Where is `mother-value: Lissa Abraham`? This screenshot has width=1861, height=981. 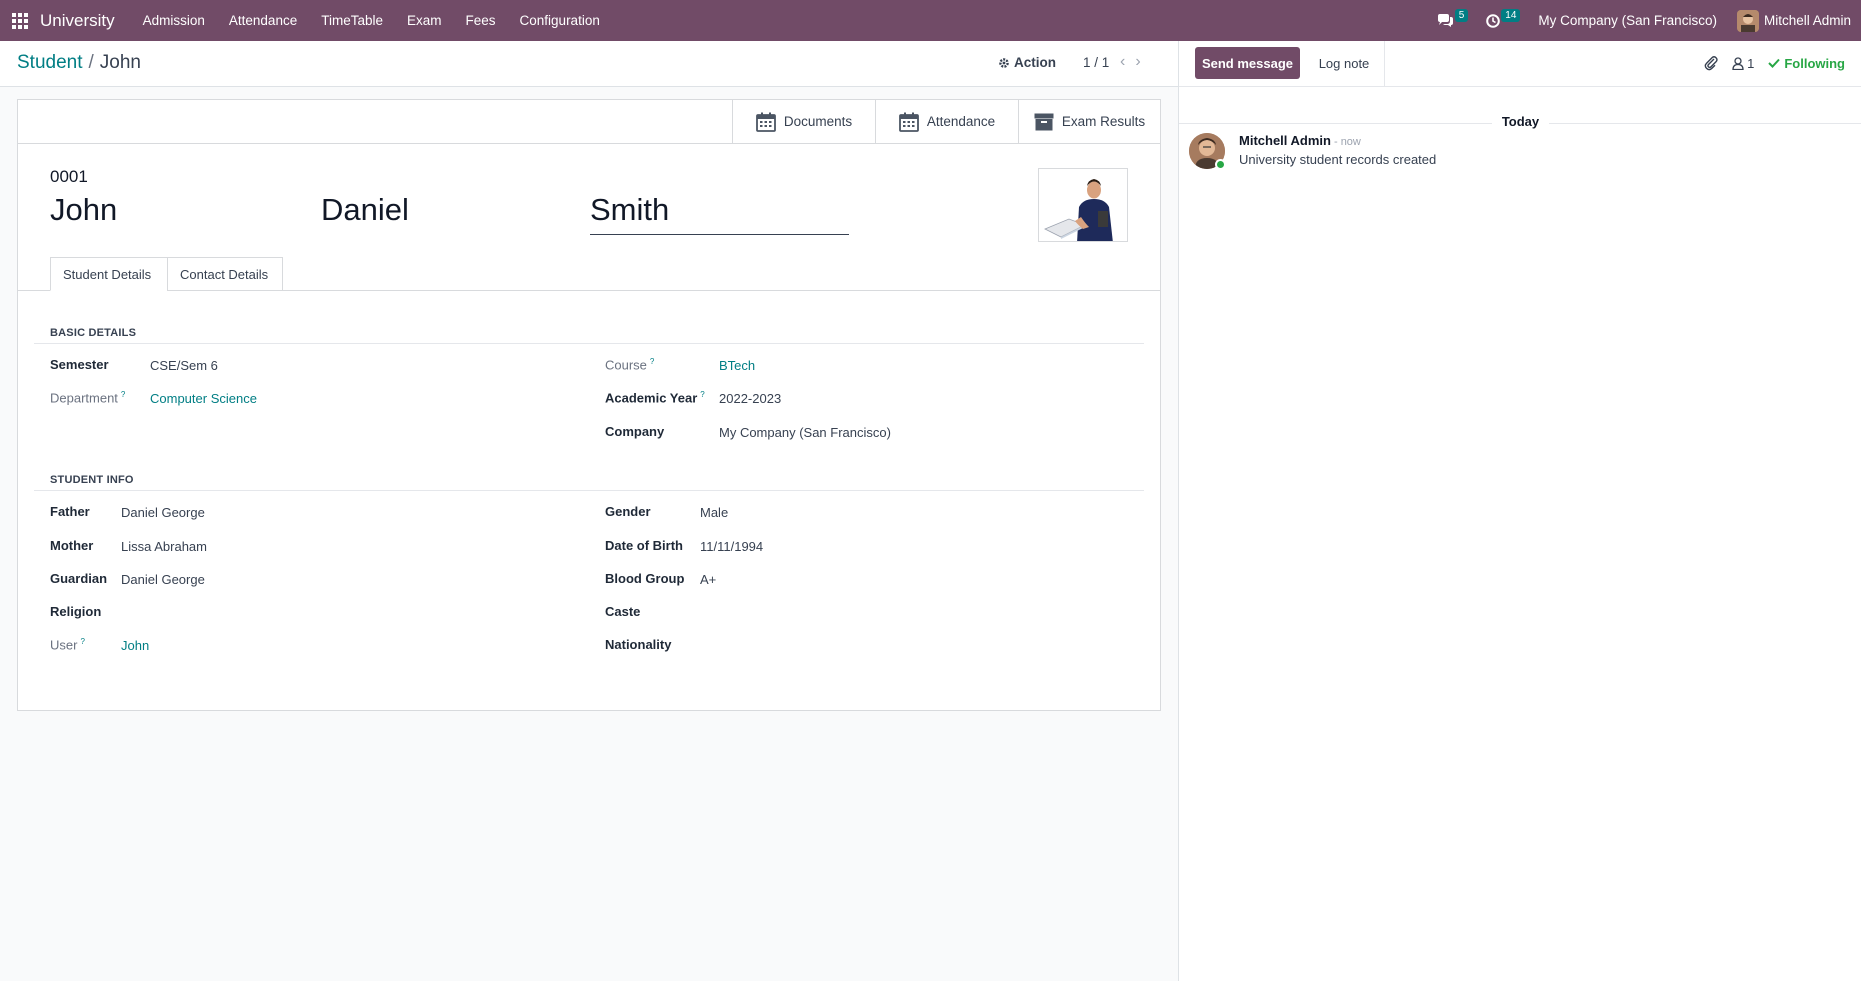 mother-value: Lissa Abraham is located at coordinates (164, 546).